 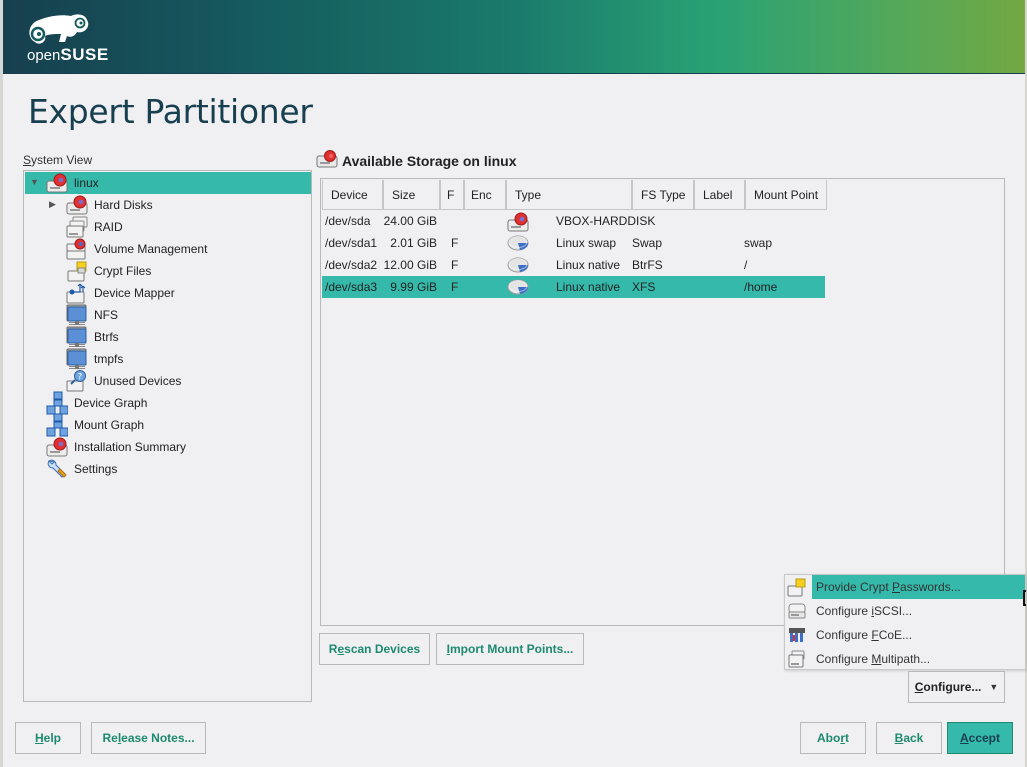 What do you see at coordinates (77, 249) in the screenshot?
I see `volume-management-icon` at bounding box center [77, 249].